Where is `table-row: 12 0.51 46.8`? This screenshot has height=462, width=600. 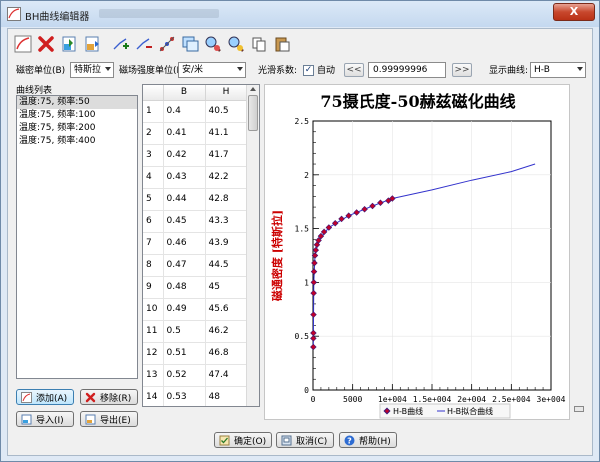 table-row: 12 0.51 46.8 is located at coordinates (195, 353).